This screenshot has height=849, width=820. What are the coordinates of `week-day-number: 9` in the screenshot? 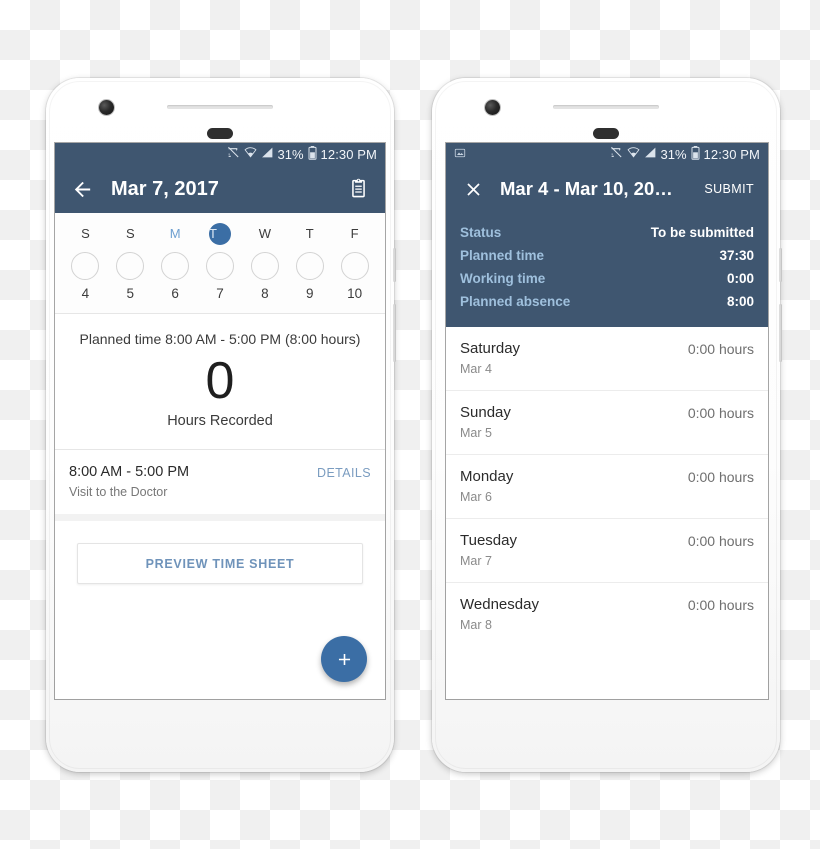 It's located at (309, 293).